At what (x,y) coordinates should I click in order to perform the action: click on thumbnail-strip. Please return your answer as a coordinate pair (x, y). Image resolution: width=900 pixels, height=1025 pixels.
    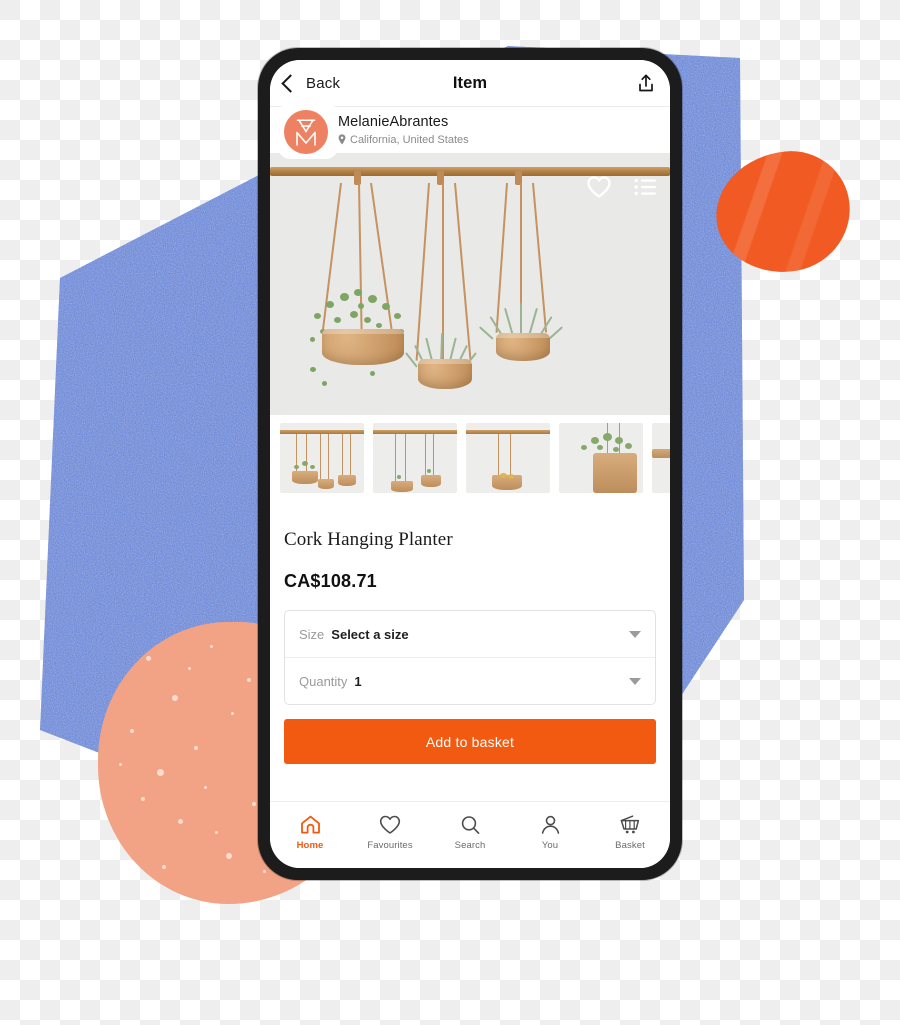
    Looking at the image, I should click on (470, 466).